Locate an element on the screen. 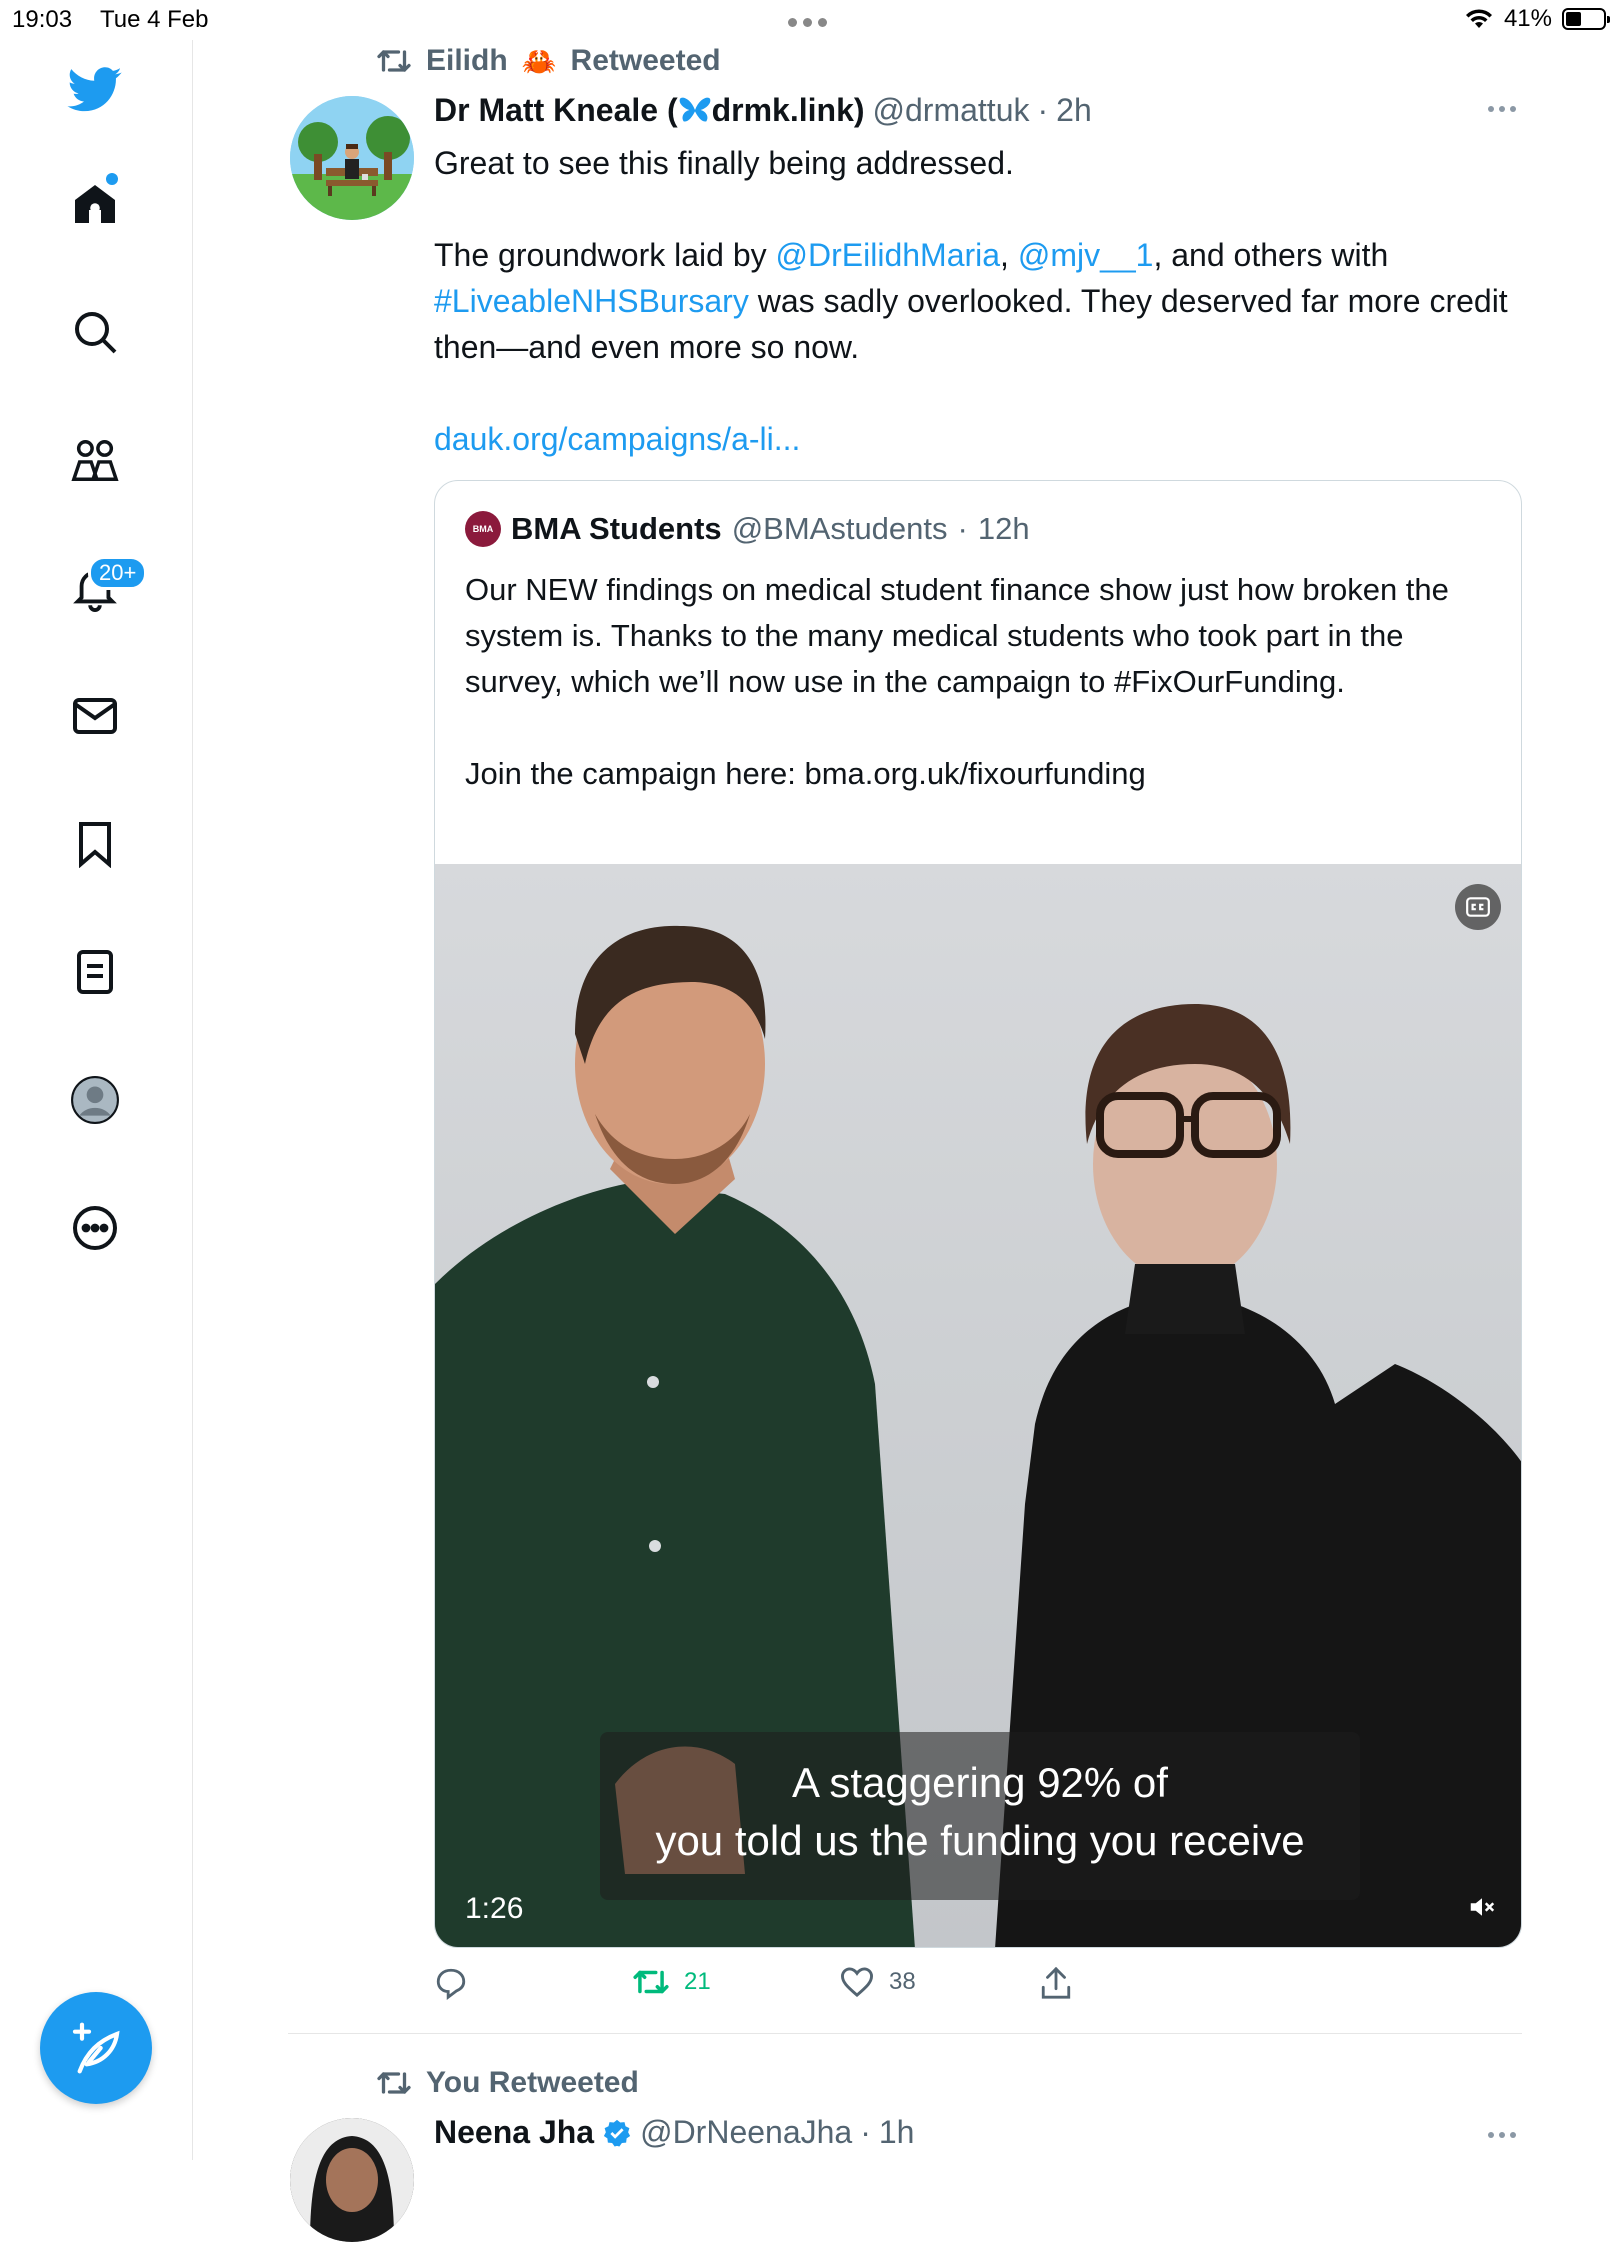 The height and width of the screenshot is (2242, 1620). status-time: 19:03 is located at coordinates (42, 19).